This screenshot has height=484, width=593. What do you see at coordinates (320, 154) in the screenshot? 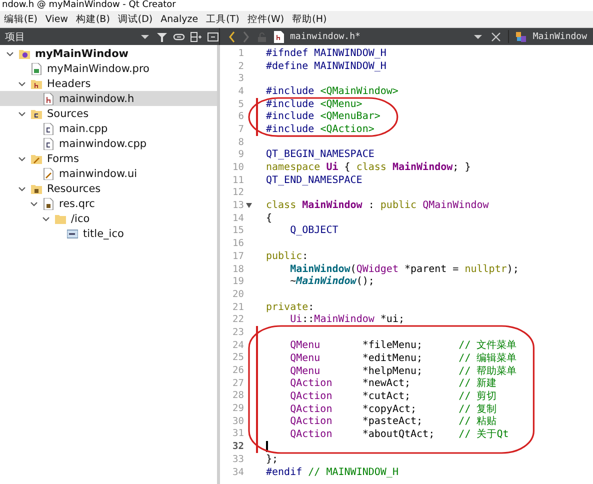
I see `code-line: QT_BEGIN_NAMESPACE` at bounding box center [320, 154].